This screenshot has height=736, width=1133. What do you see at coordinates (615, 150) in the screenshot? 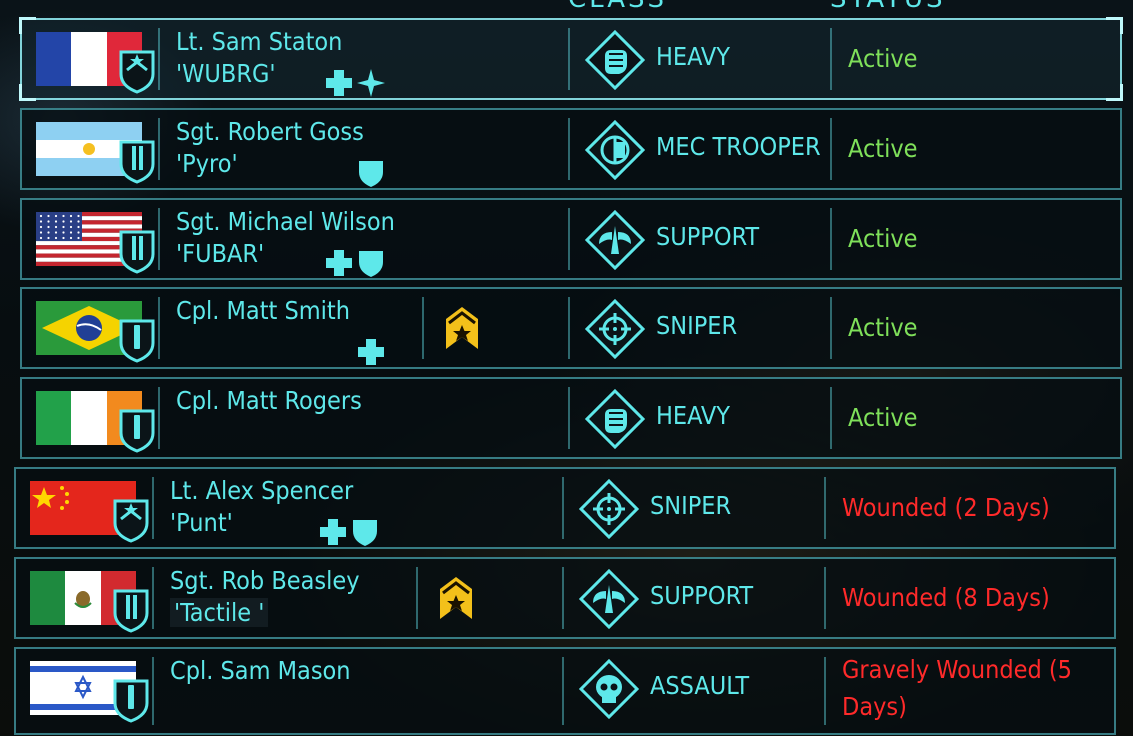
I see `mec-trooper-icon` at bounding box center [615, 150].